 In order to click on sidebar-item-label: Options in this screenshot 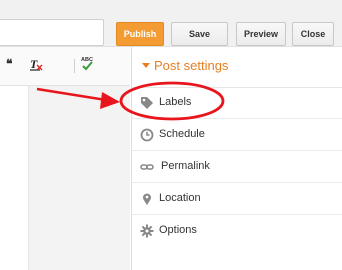, I will do `click(178, 230)`.